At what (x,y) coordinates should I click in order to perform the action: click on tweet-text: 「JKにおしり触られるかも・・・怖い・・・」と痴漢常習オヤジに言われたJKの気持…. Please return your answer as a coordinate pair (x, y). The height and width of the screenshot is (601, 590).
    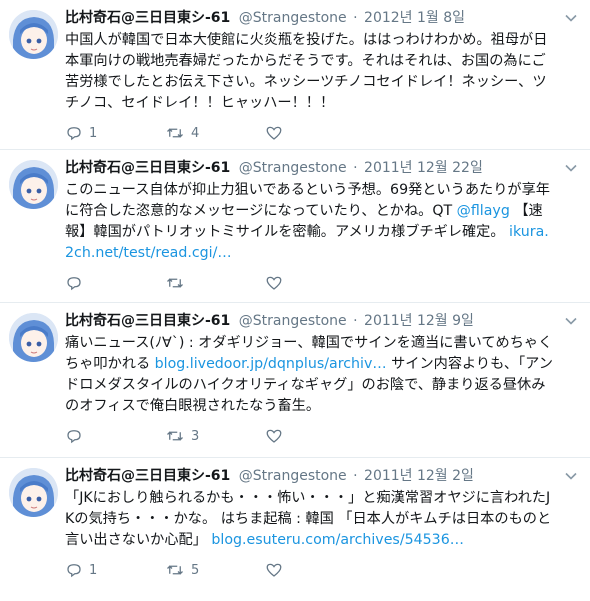
    Looking at the image, I should click on (310, 519).